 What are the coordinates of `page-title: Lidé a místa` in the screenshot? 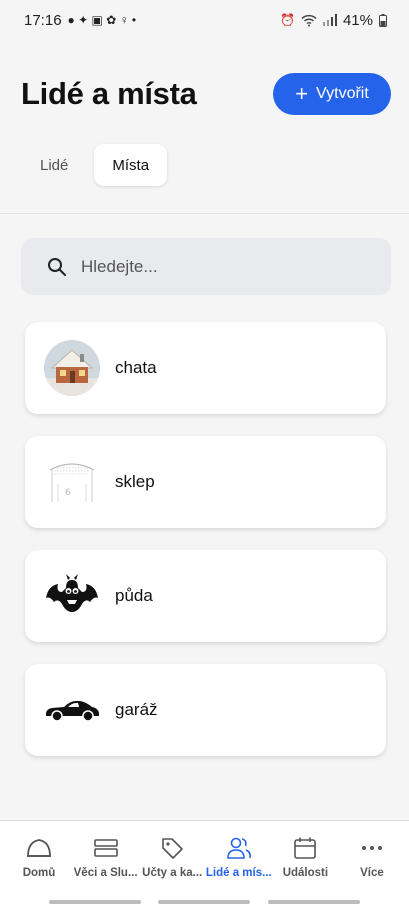 It's located at (109, 93).